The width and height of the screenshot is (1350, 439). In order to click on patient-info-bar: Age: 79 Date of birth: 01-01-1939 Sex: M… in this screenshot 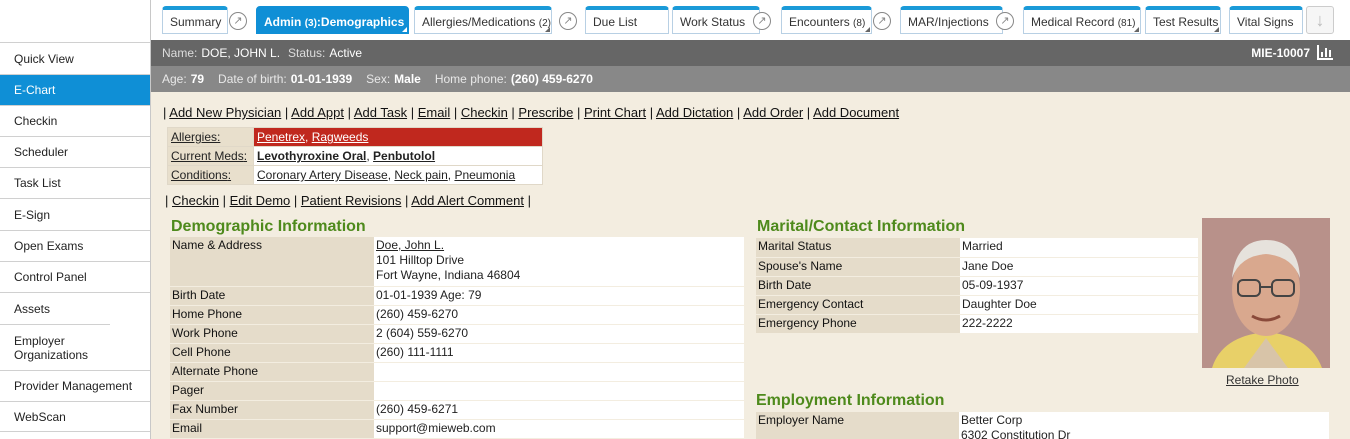, I will do `click(750, 79)`.